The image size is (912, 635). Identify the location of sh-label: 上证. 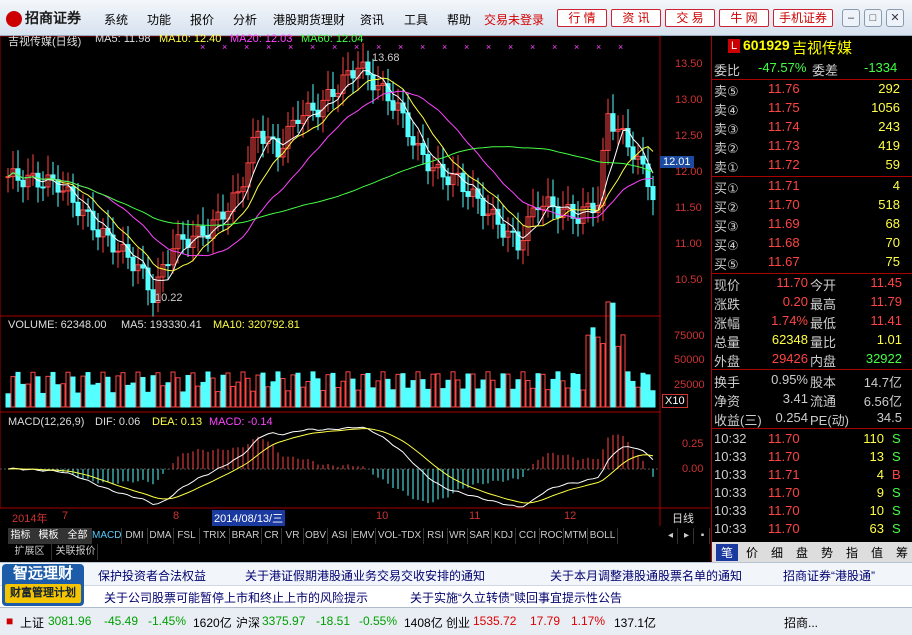
(32, 622).